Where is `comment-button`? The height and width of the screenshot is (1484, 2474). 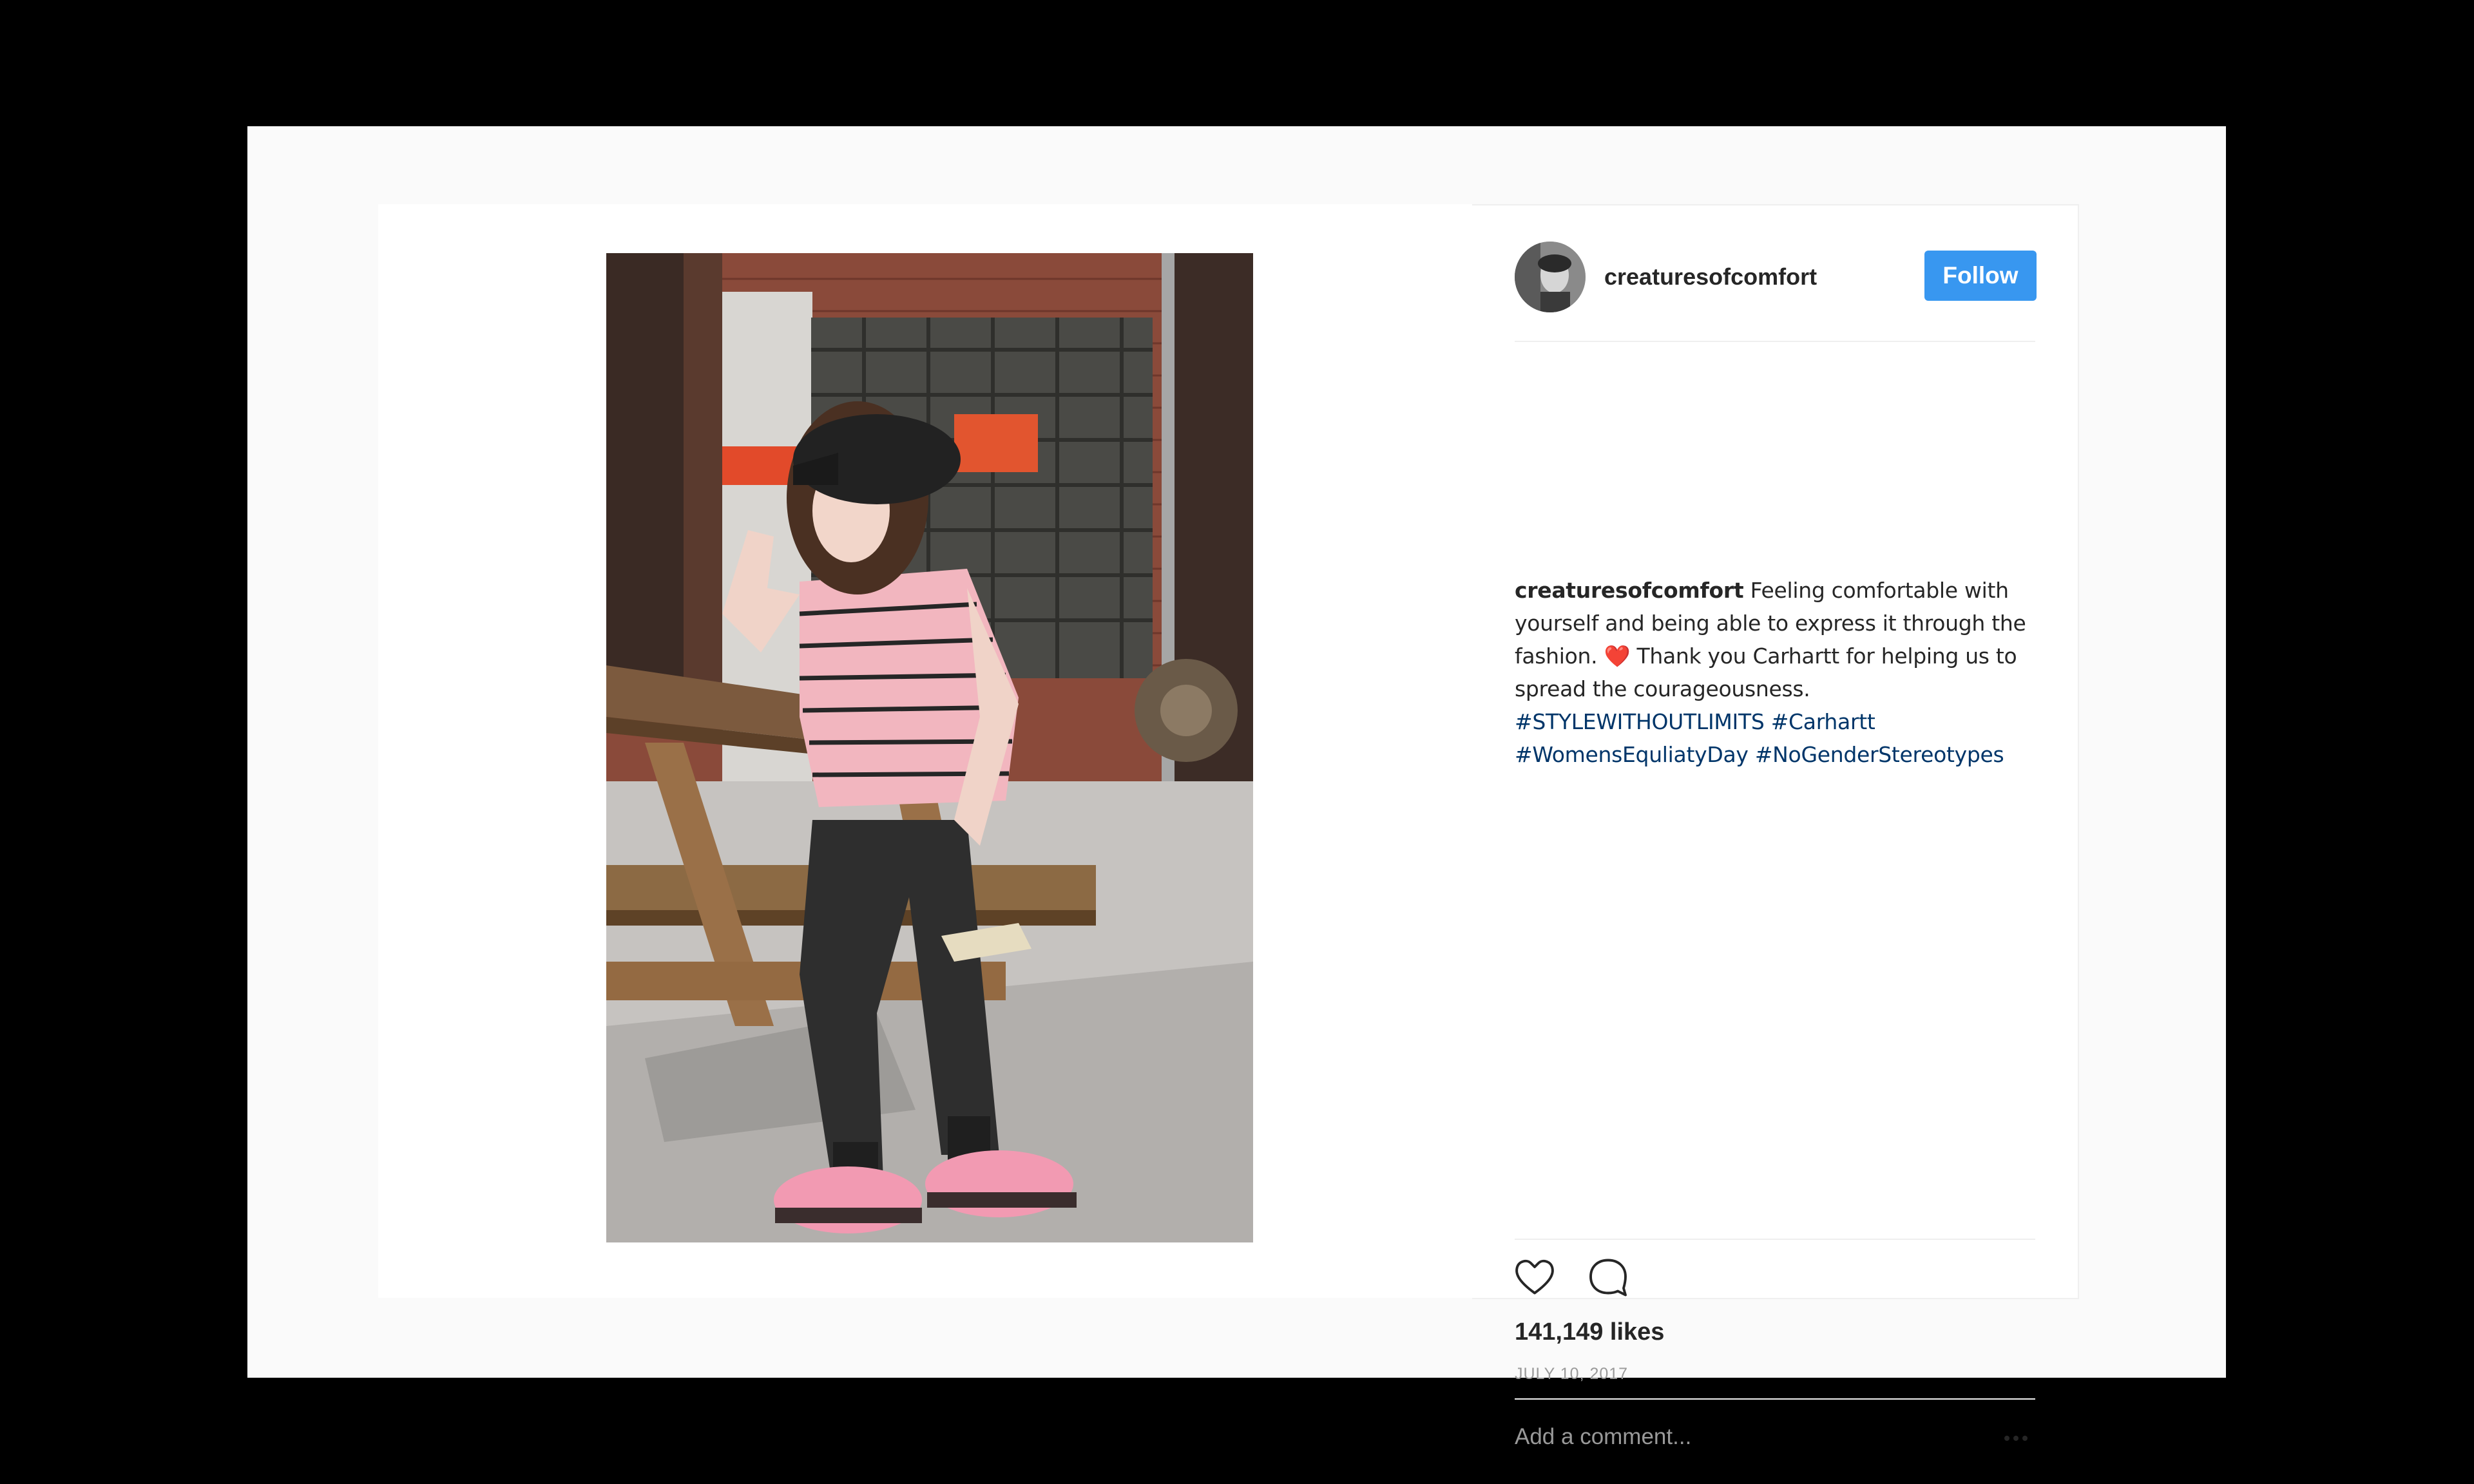 comment-button is located at coordinates (1608, 1276).